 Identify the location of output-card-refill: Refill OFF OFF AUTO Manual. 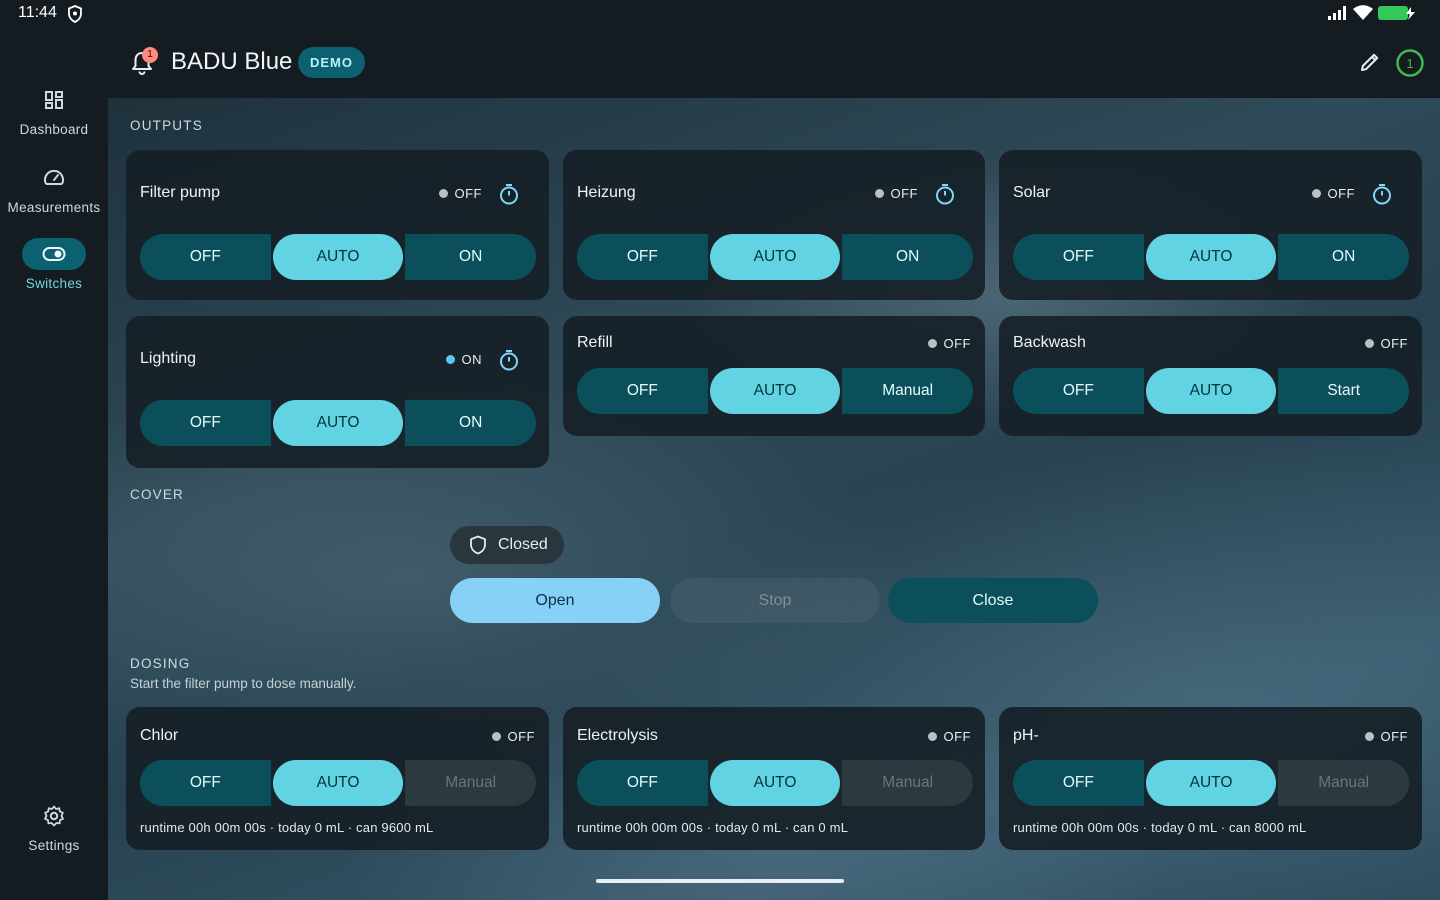
(774, 376).